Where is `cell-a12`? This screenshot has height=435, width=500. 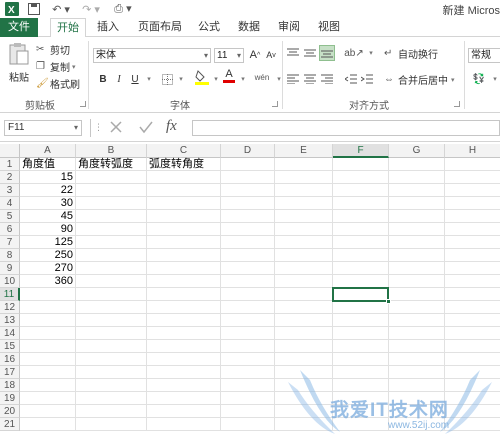 cell-a12 is located at coordinates (48, 307).